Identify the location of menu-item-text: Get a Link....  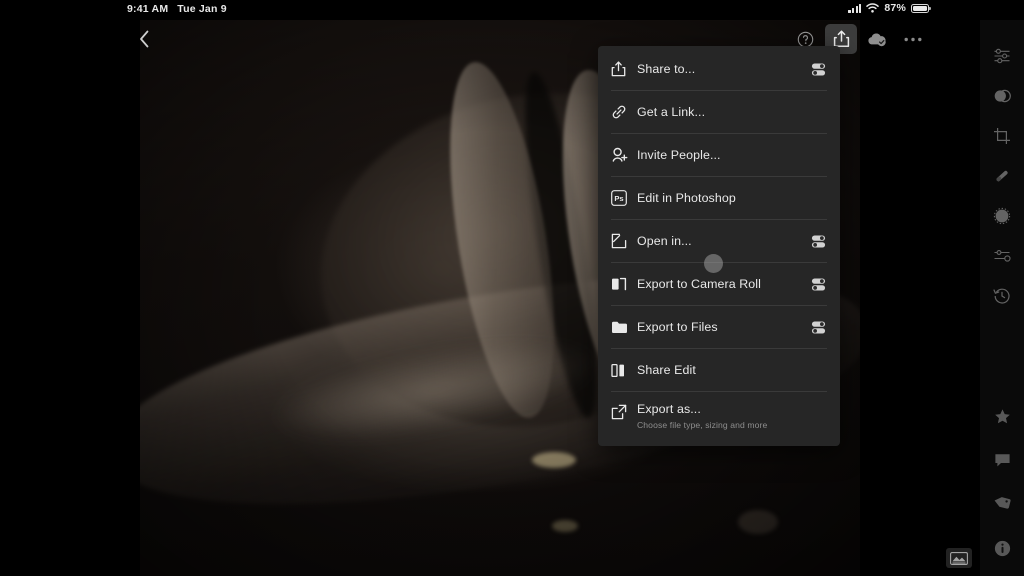
(731, 112).